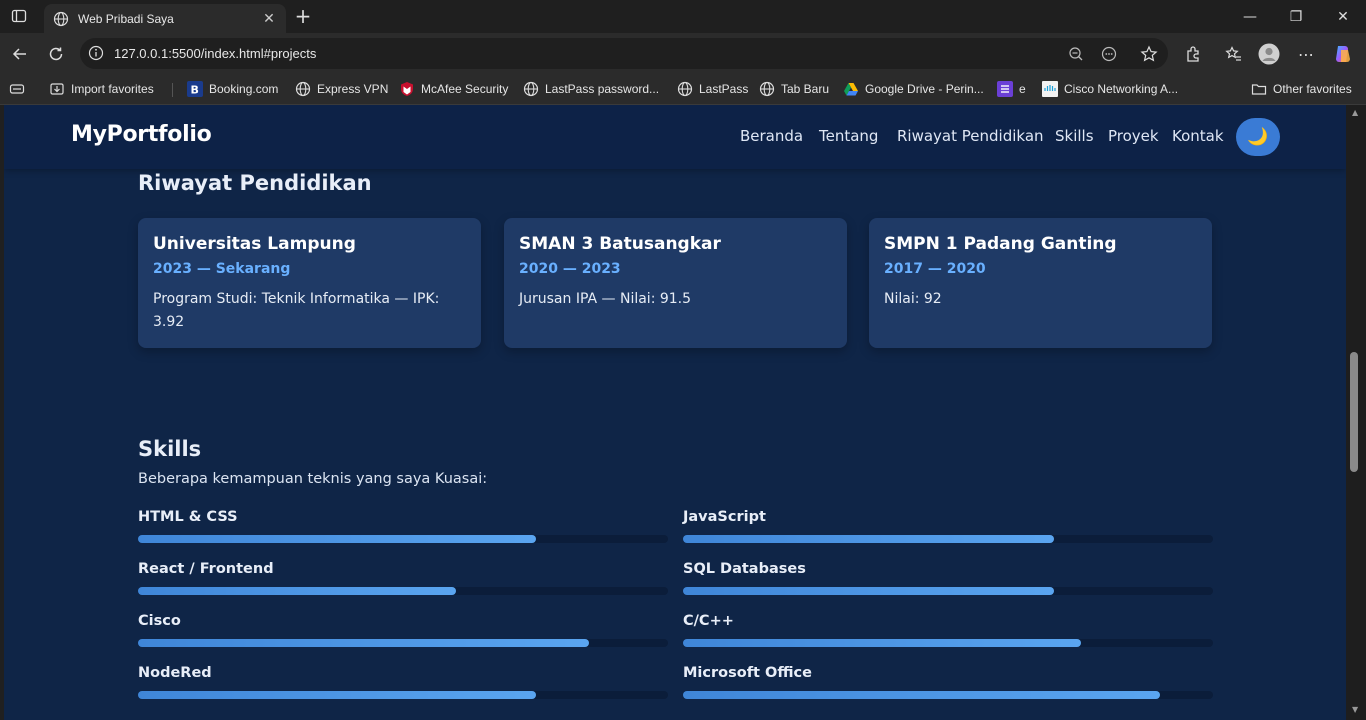  I want to click on skill-name: NodeRed, so click(175, 673).